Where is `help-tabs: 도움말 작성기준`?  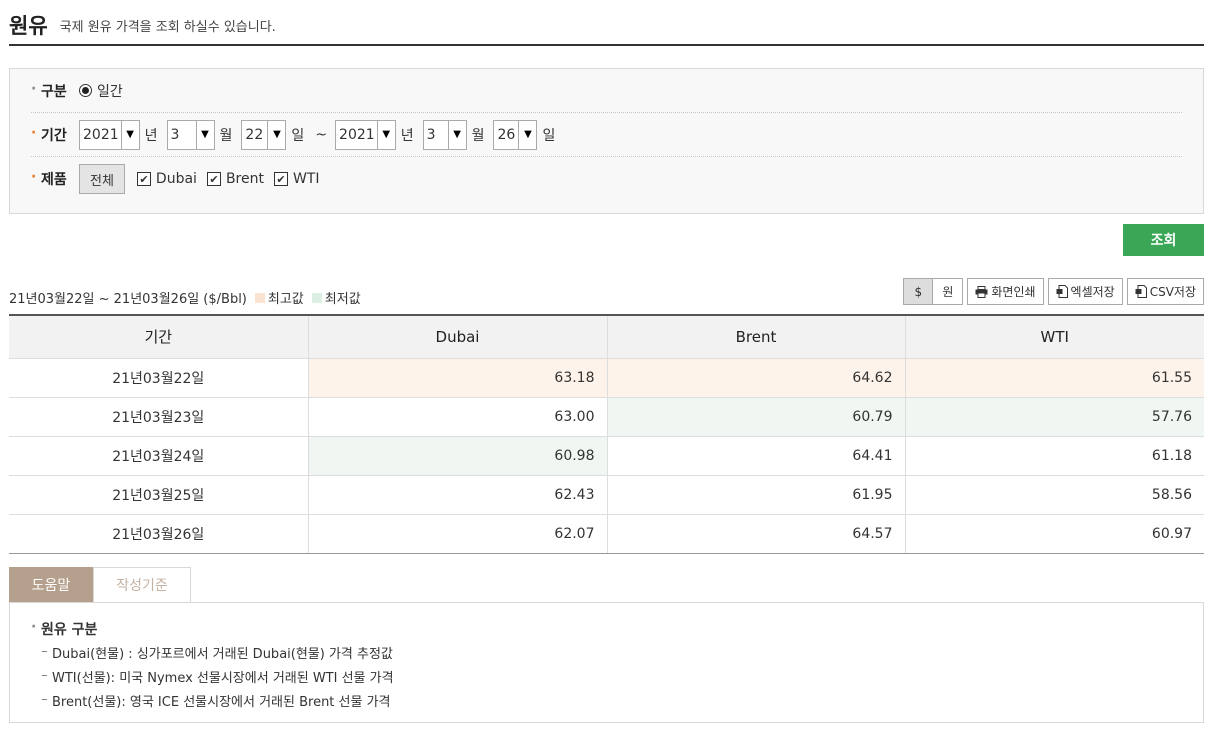
help-tabs: 도움말 작성기준 is located at coordinates (100, 584).